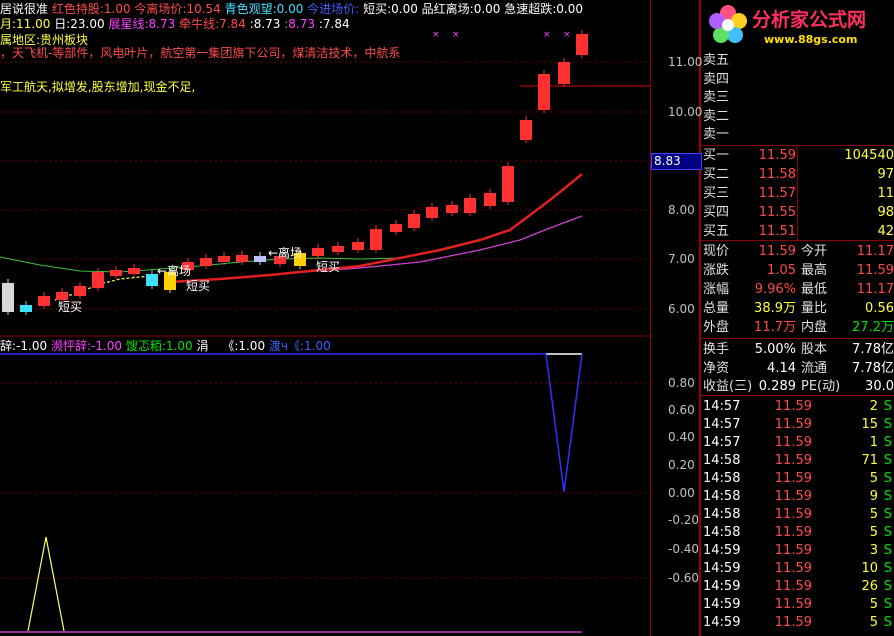  Describe the element at coordinates (716, 231) in the screenshot. I see `buy-label: 买五` at that location.